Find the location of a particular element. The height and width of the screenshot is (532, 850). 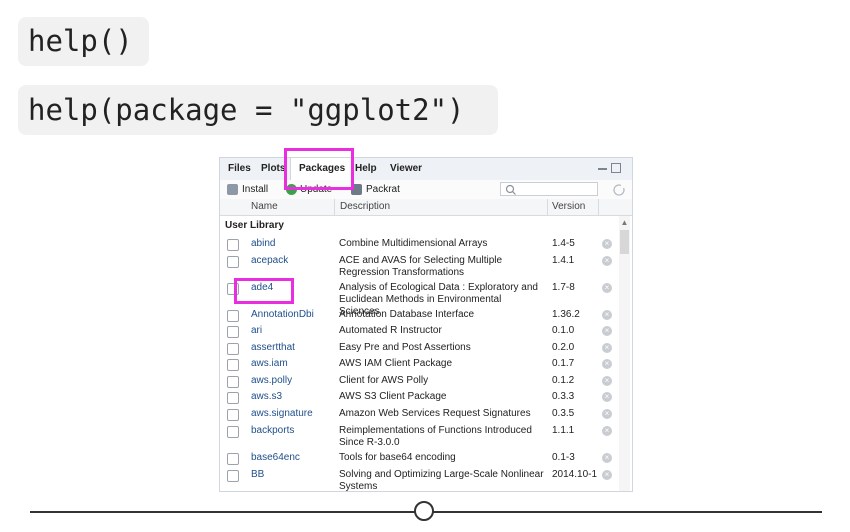

package-name-link: aws.polly is located at coordinates (271, 380).